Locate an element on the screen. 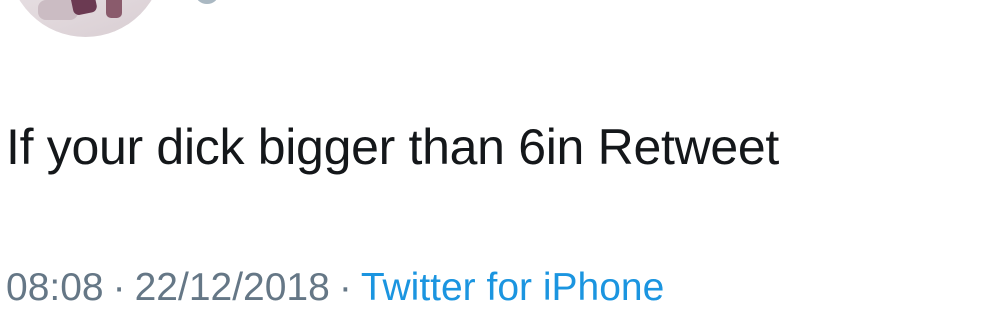  verified-badge-icon is located at coordinates (207, 2).